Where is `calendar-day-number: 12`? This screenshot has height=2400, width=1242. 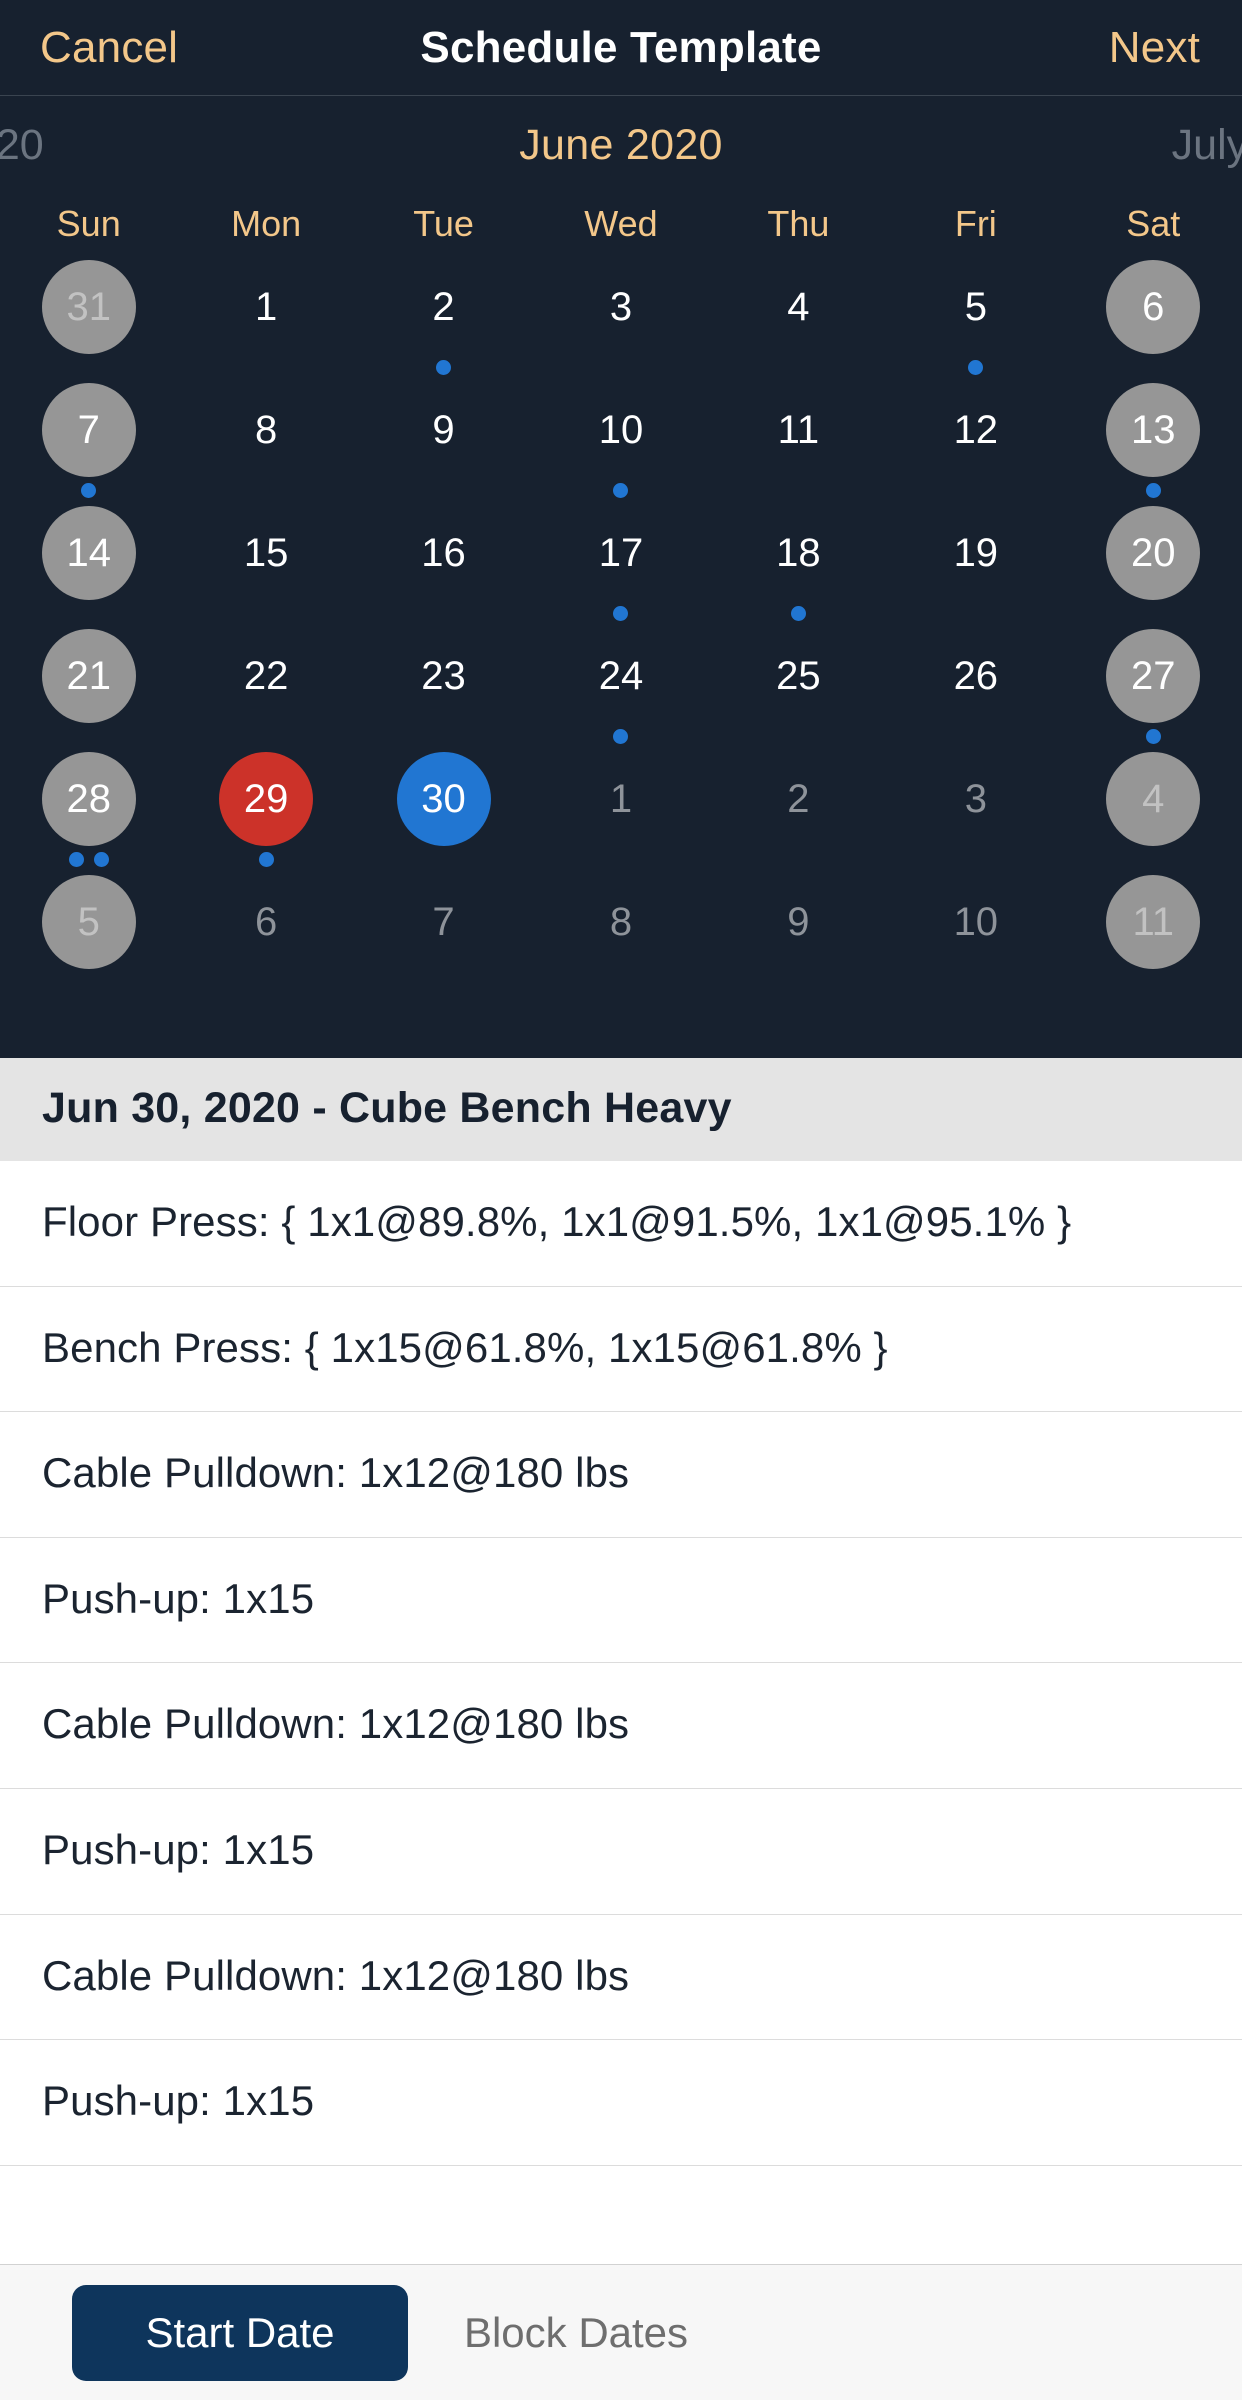
calendar-day-number: 12 is located at coordinates (976, 430).